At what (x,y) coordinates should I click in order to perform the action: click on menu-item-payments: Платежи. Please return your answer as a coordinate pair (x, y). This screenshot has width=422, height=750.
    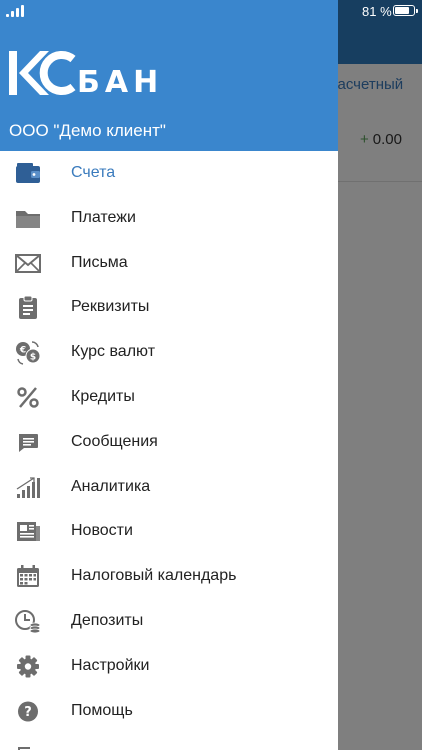
    Looking at the image, I should click on (169, 218).